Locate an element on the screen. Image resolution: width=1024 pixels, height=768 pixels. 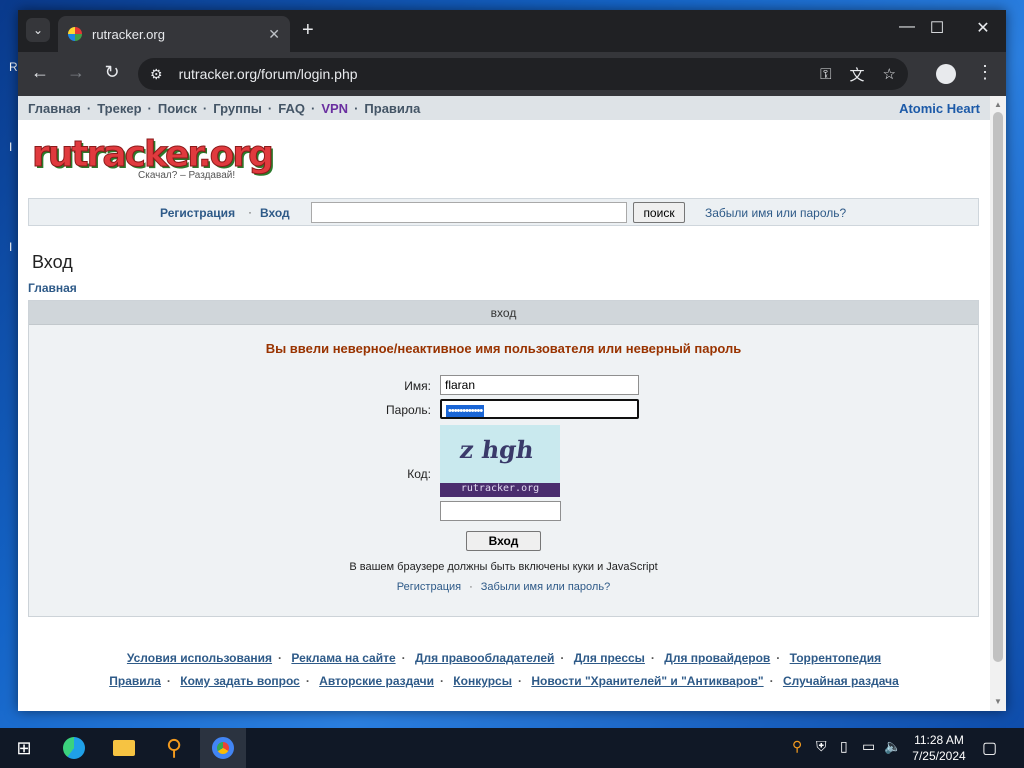
close-icon: ✕ is located at coordinates (274, 34).